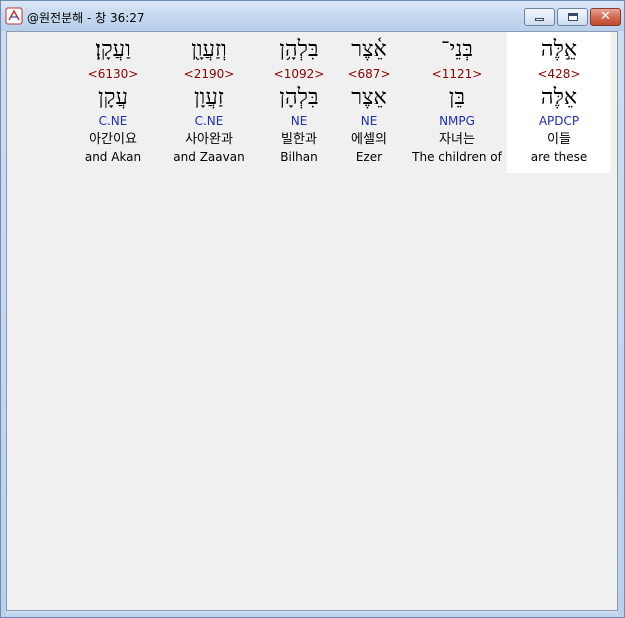 The image size is (625, 618). What do you see at coordinates (86, 18) in the screenshot?
I see `window-title: @원전분해 - 창 36:27` at bounding box center [86, 18].